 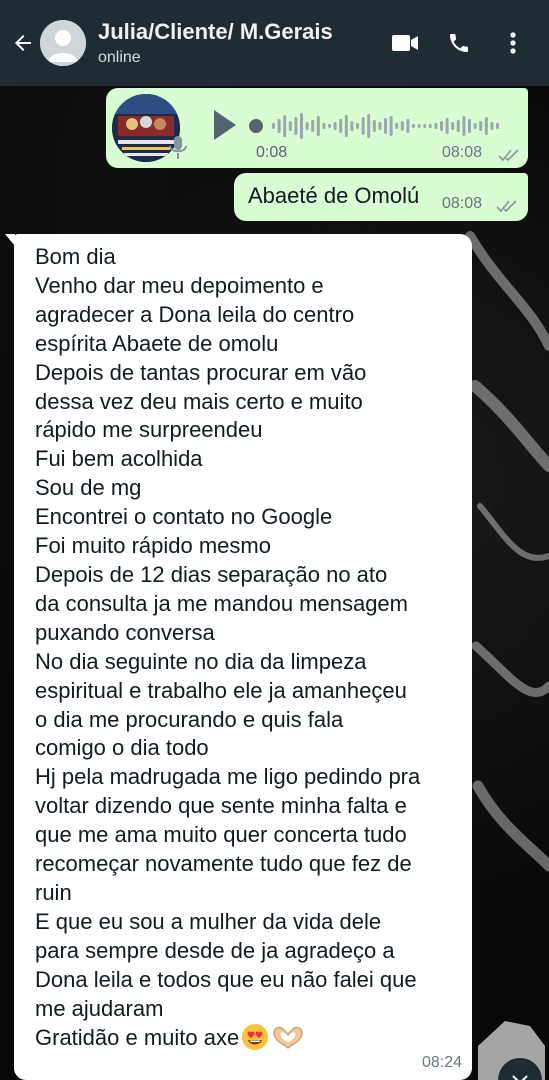 What do you see at coordinates (223, 864) in the screenshot?
I see `message-line: recomeçar novamente tudo que fez de` at bounding box center [223, 864].